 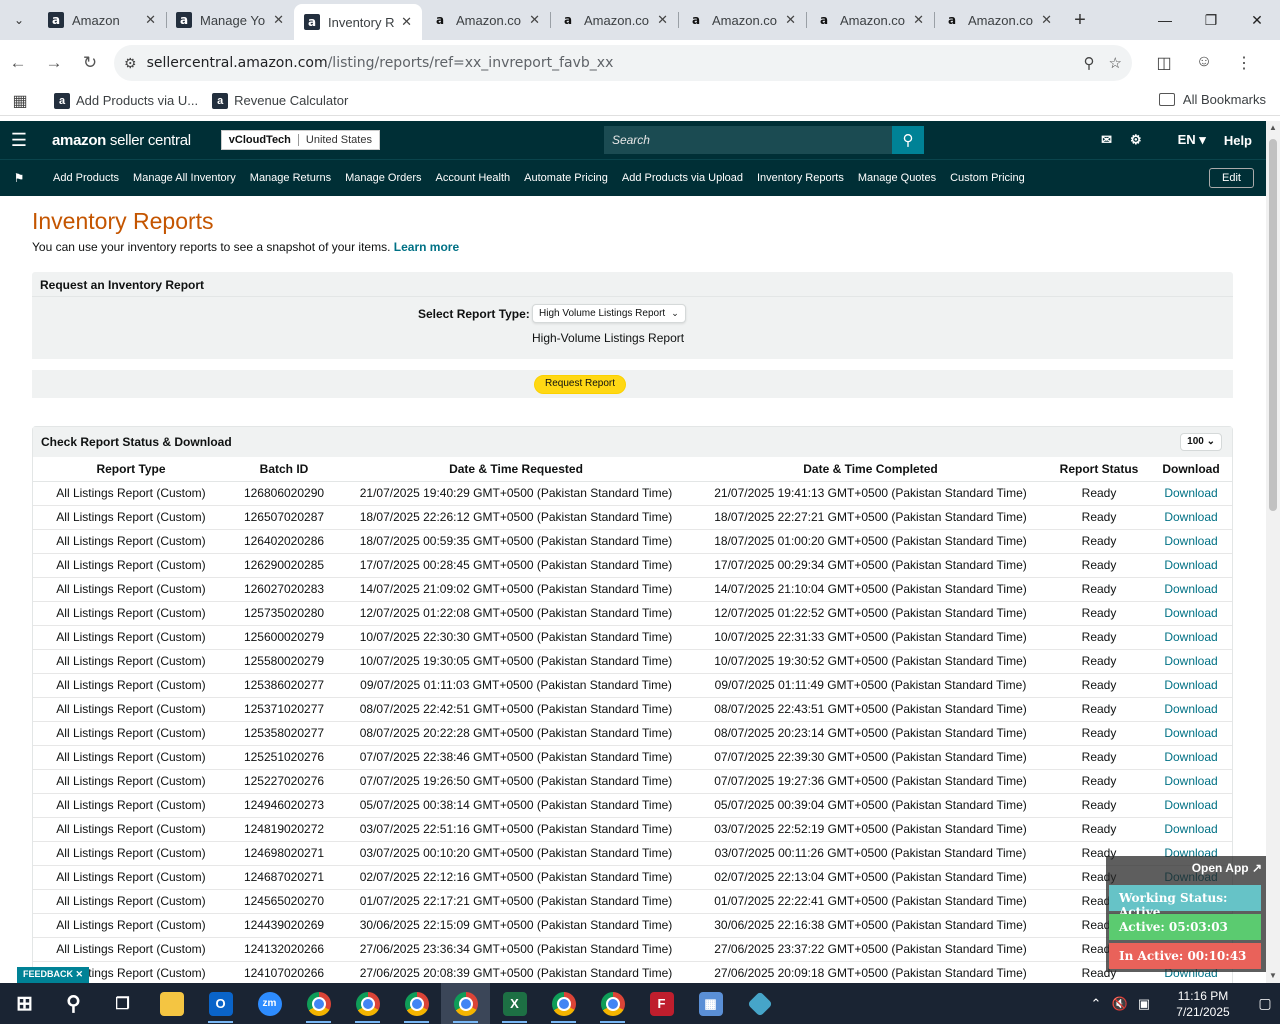 I want to click on mail-icon: ✉, so click(x=1106, y=140).